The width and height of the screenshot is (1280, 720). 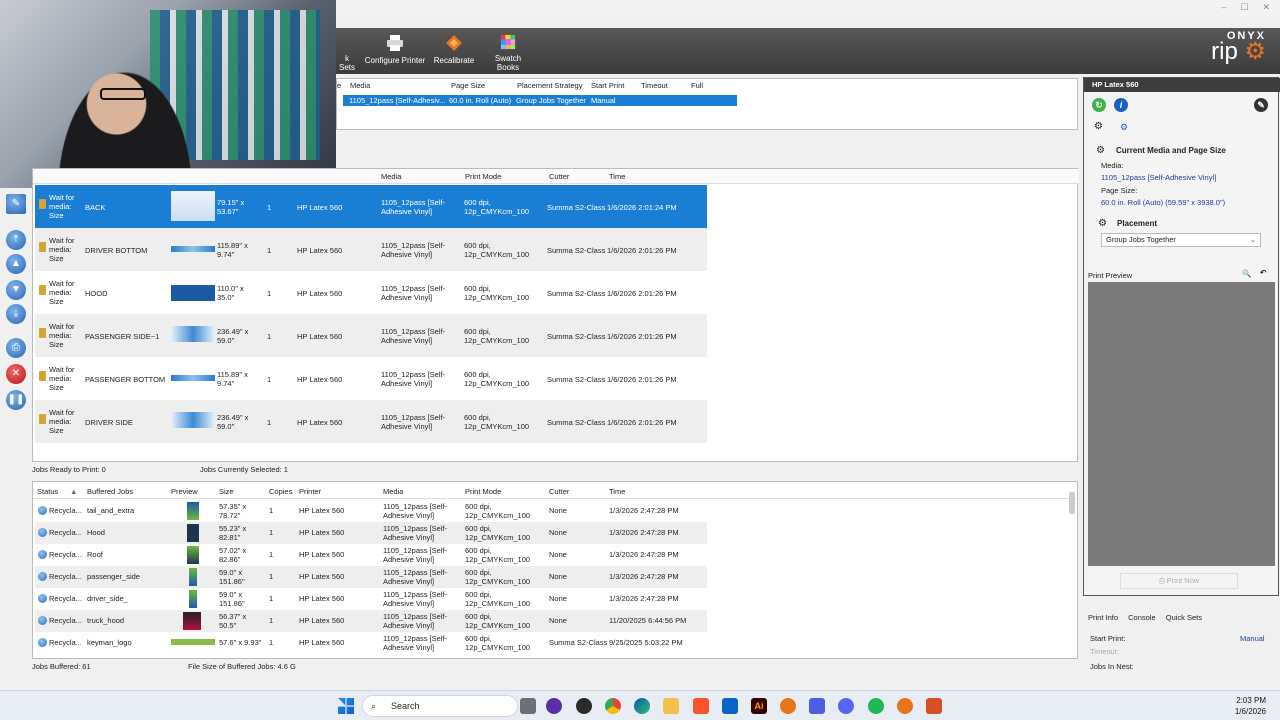 I want to click on setup-col-timeout: Timeout, so click(x=654, y=86).